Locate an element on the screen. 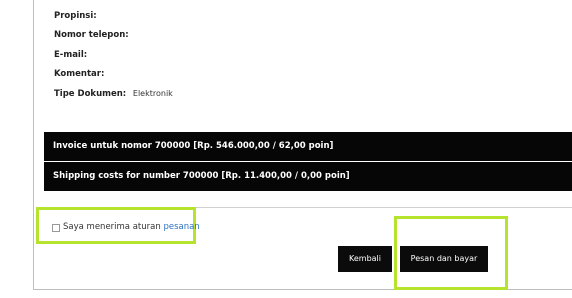 The width and height of the screenshot is (572, 298). field-label: E-mail: is located at coordinates (71, 55).